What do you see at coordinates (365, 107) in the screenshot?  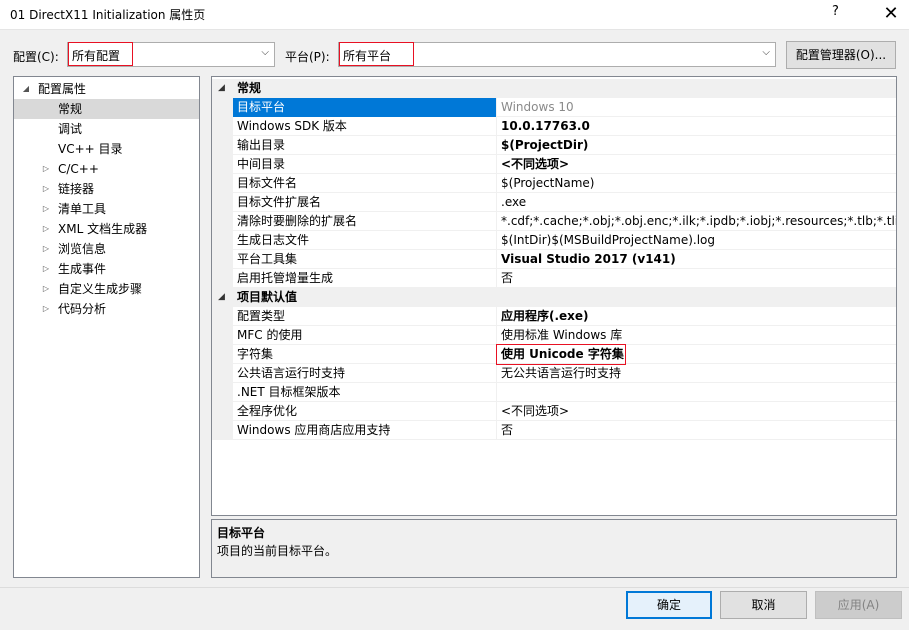 I see `property-name: 目标平台` at bounding box center [365, 107].